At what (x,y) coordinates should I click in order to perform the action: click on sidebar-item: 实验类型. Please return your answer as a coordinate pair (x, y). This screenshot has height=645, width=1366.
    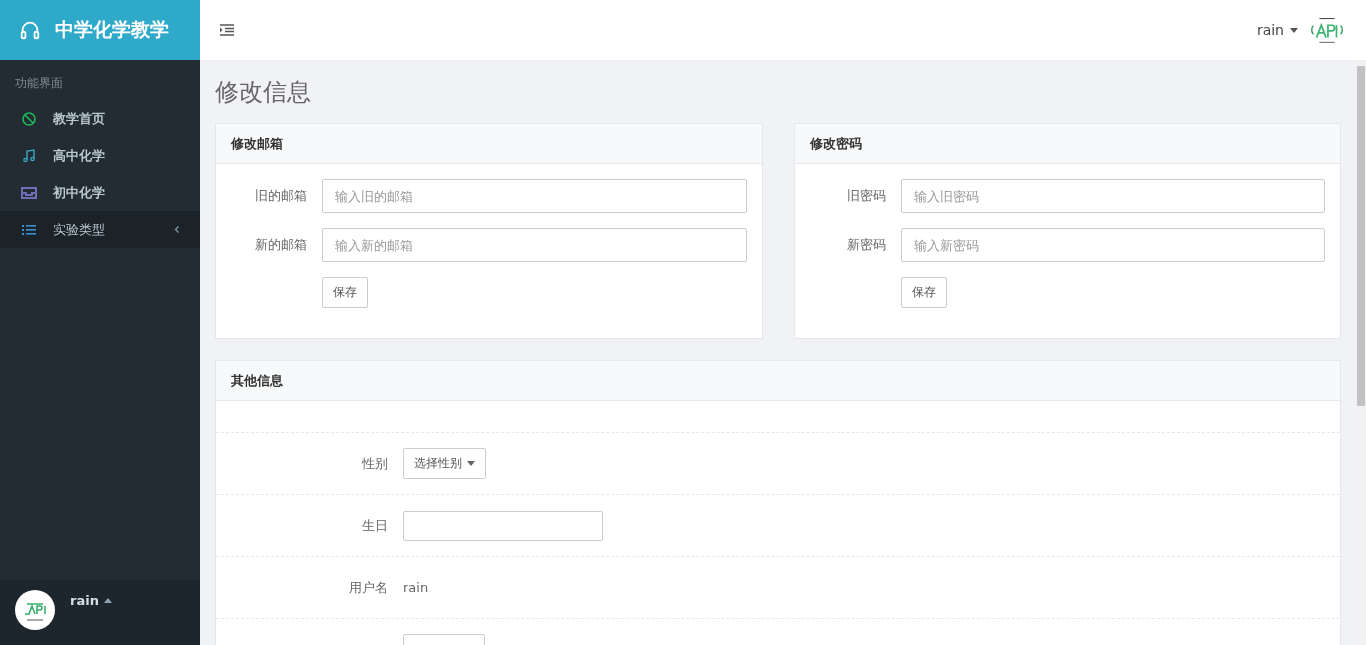
    Looking at the image, I should click on (100, 229).